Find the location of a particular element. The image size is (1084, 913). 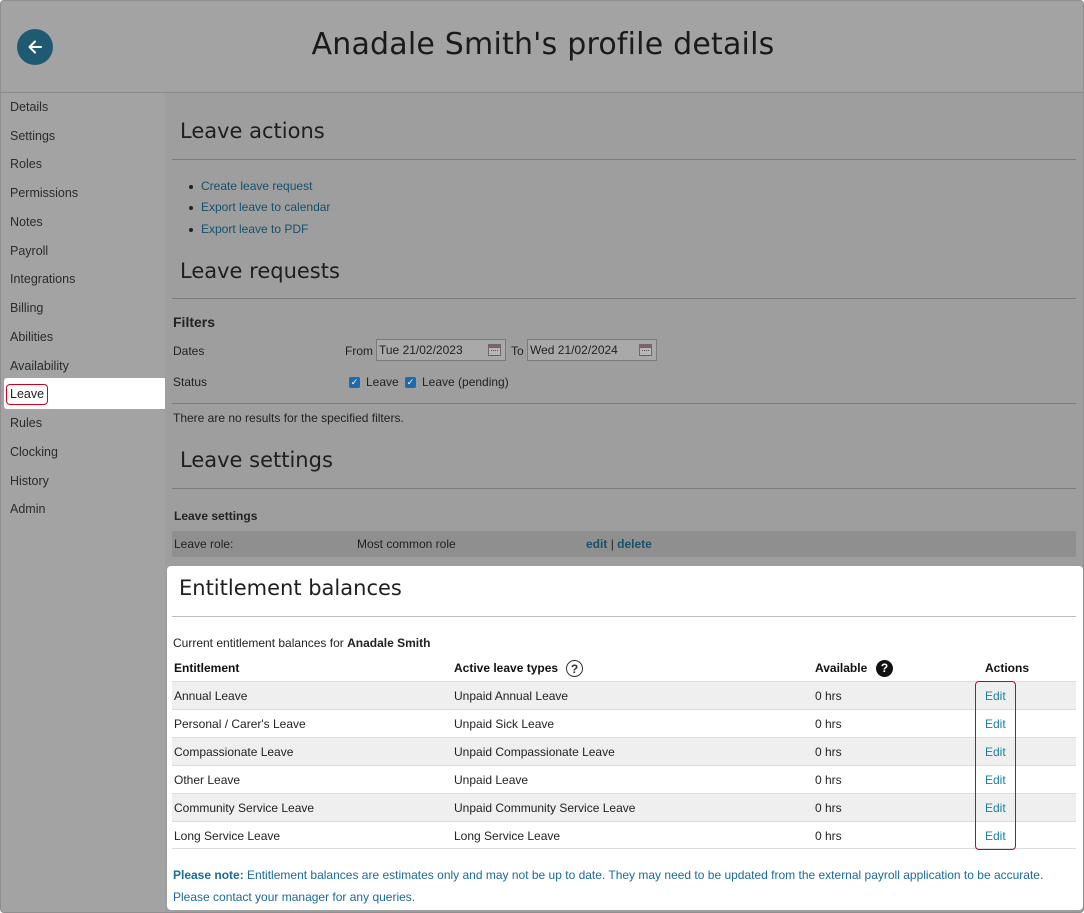

sidebar-item-leave: Leave is located at coordinates (27, 394).